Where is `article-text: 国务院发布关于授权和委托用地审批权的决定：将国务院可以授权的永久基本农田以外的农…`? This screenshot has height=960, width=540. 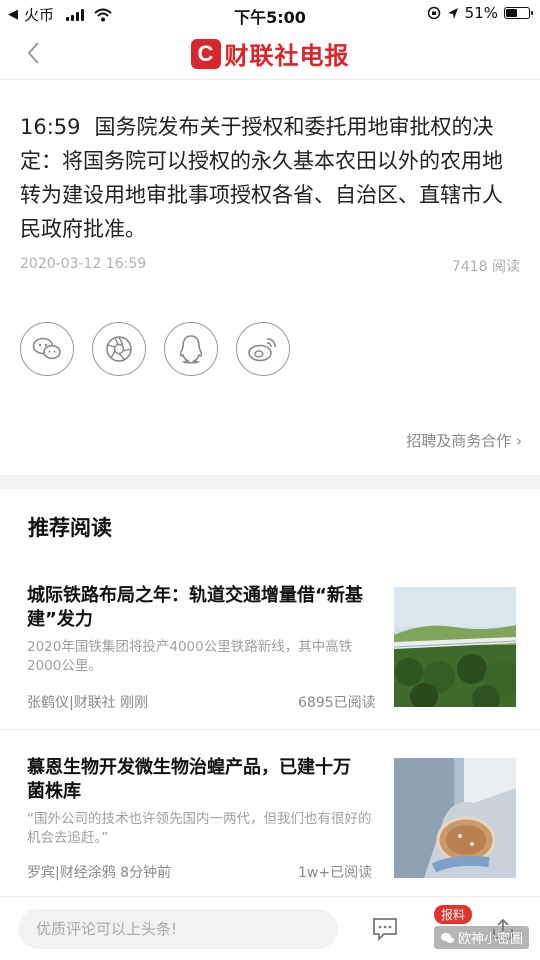
article-text: 国务院发布关于授权和委托用地审批权的决定：将国务院可以授权的永久基本农田以外的农… is located at coordinates (261, 178).